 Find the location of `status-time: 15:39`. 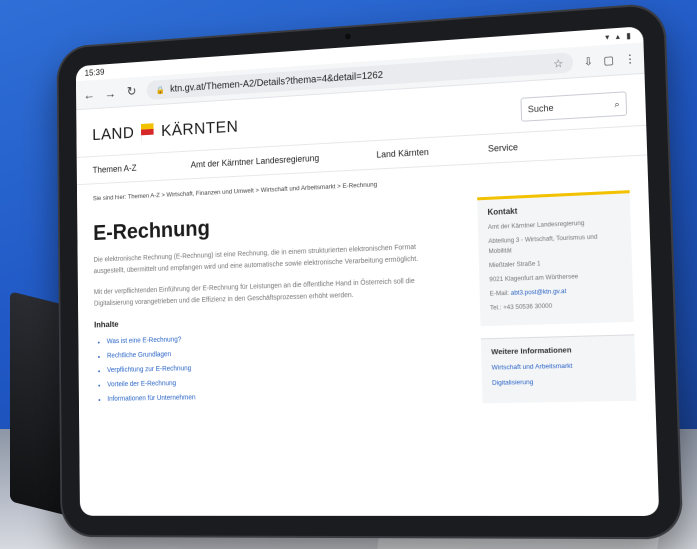

status-time: 15:39 is located at coordinates (95, 72).